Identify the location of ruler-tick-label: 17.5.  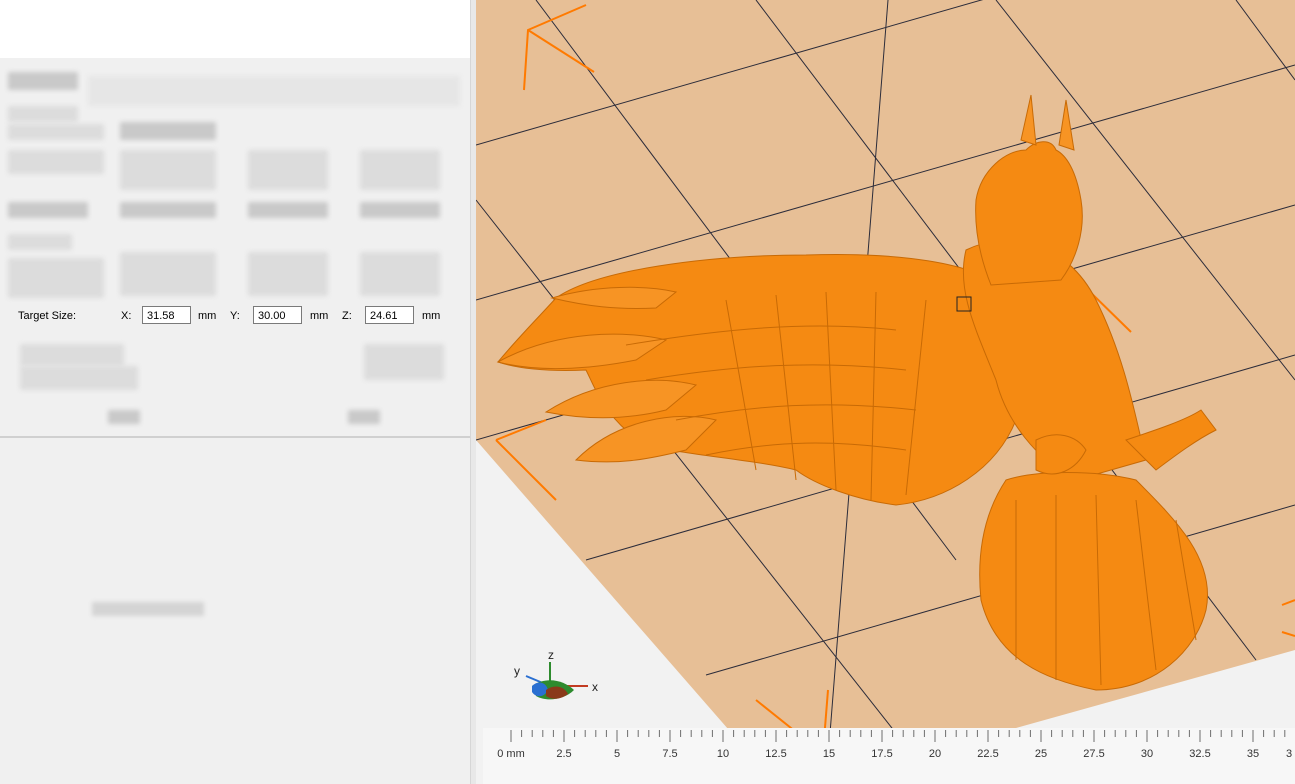
(882, 754).